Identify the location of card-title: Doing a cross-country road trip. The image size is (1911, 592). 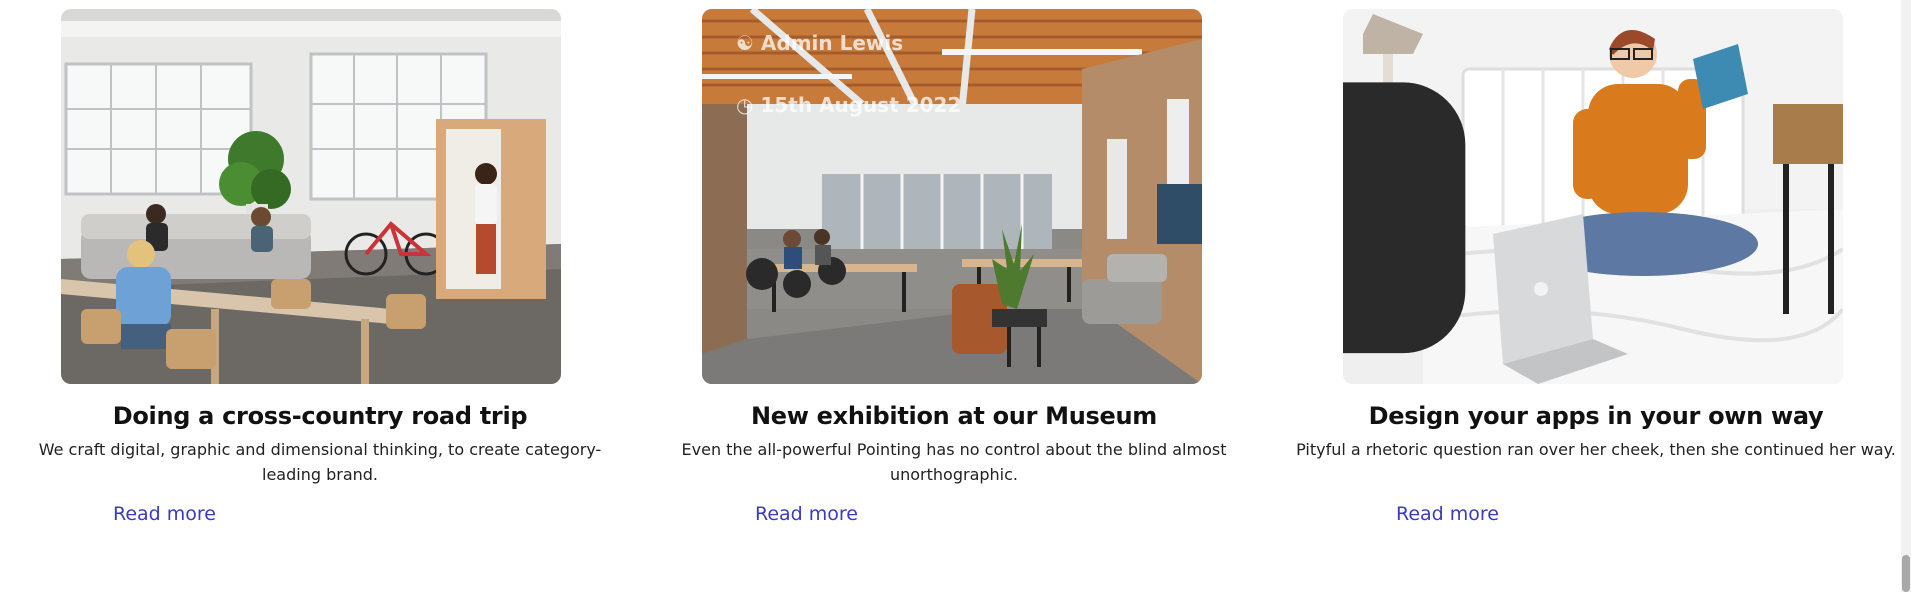
(320, 416).